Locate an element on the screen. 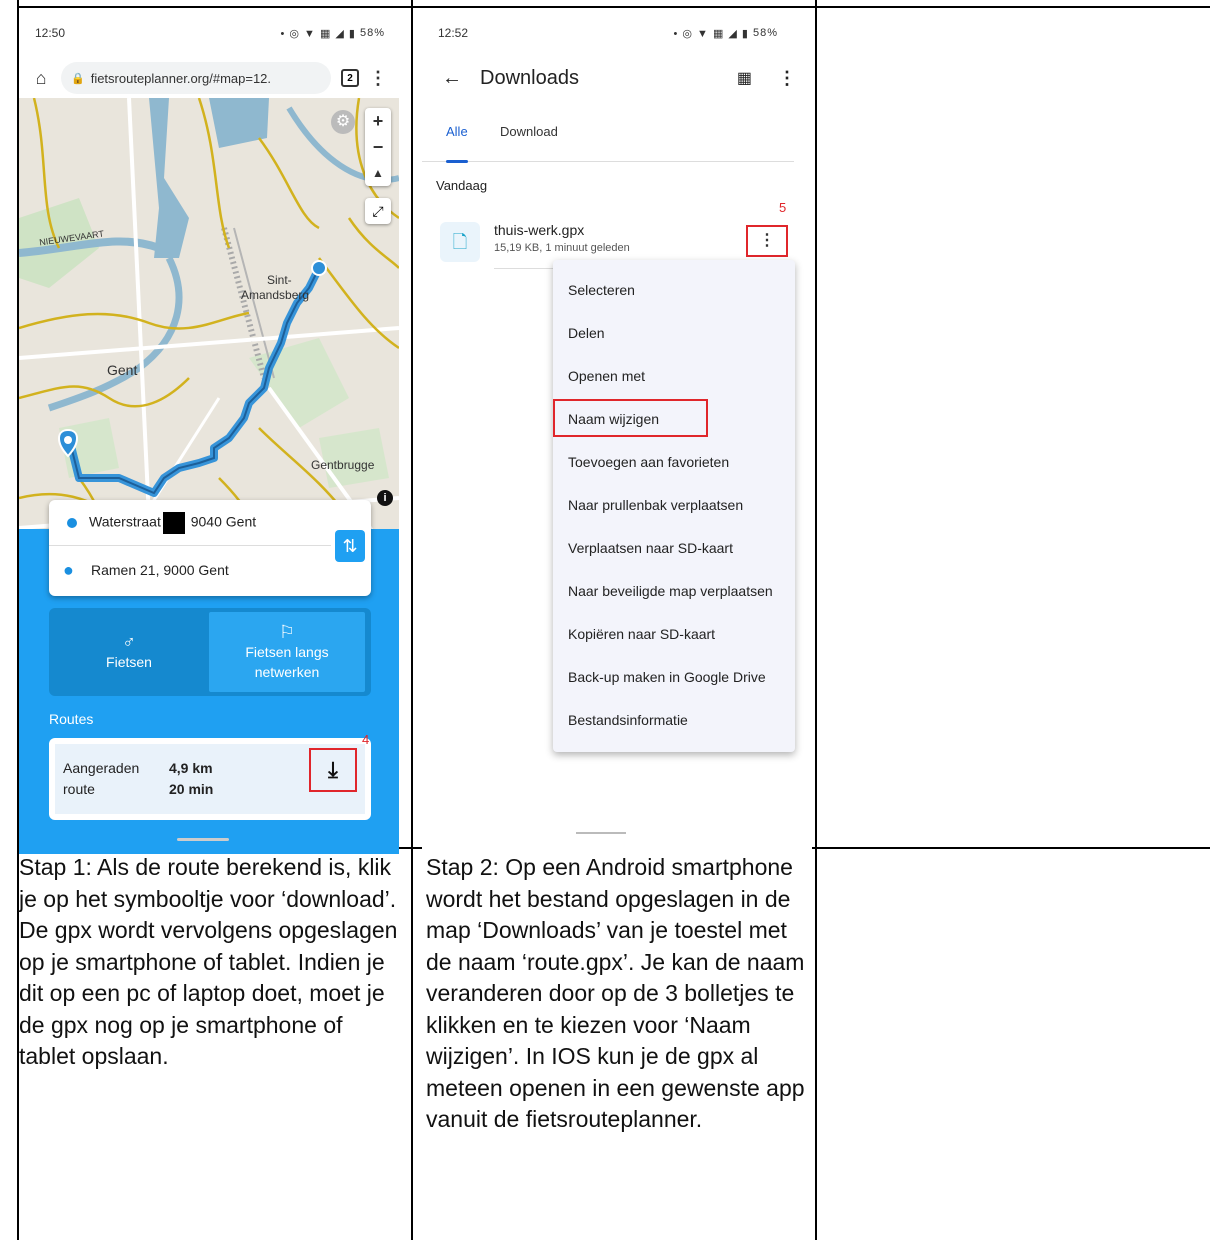 The height and width of the screenshot is (1240, 1210). destination-address: Ramen 21, 9000 Gent is located at coordinates (160, 570).